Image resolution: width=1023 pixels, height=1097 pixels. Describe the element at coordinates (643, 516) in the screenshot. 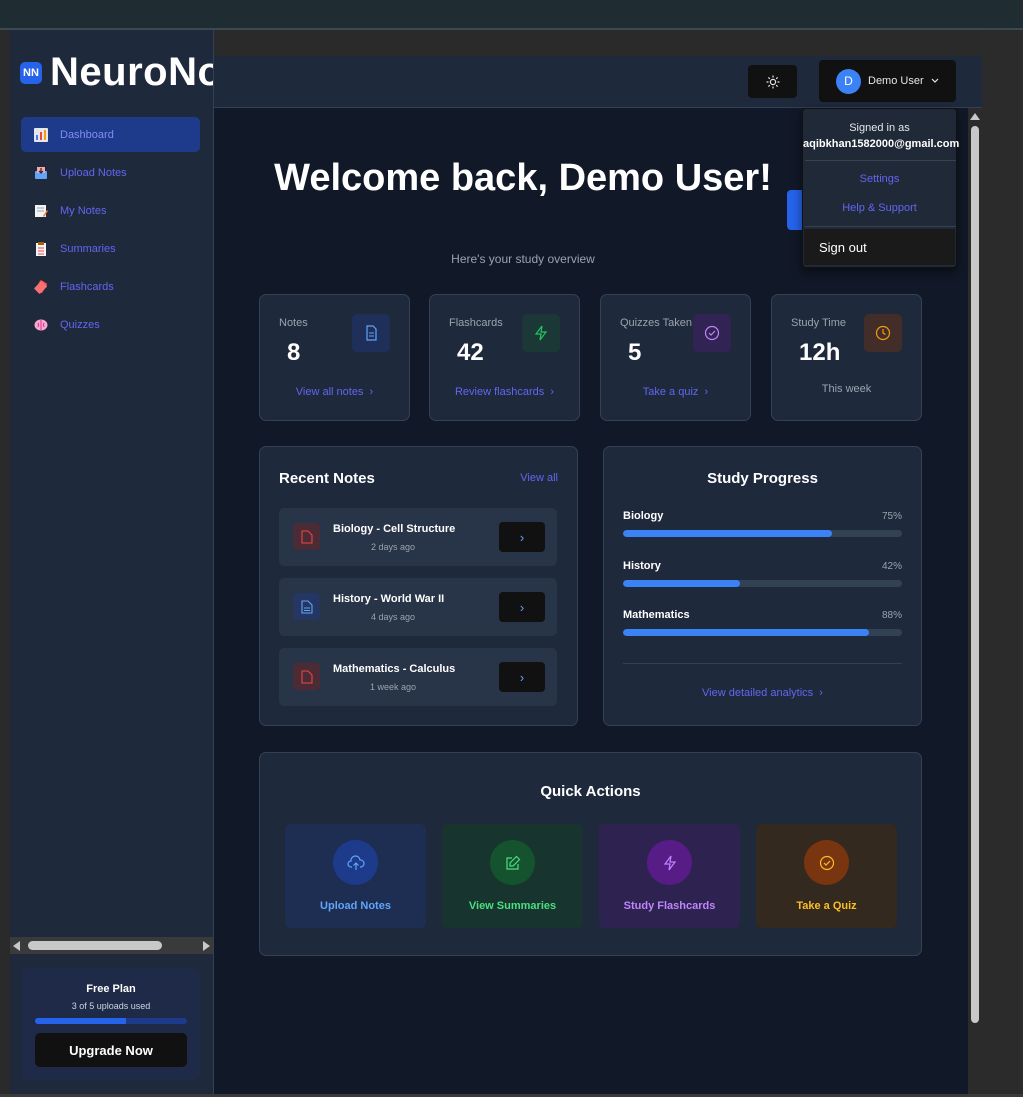

I see `subject-name: Biology` at that location.